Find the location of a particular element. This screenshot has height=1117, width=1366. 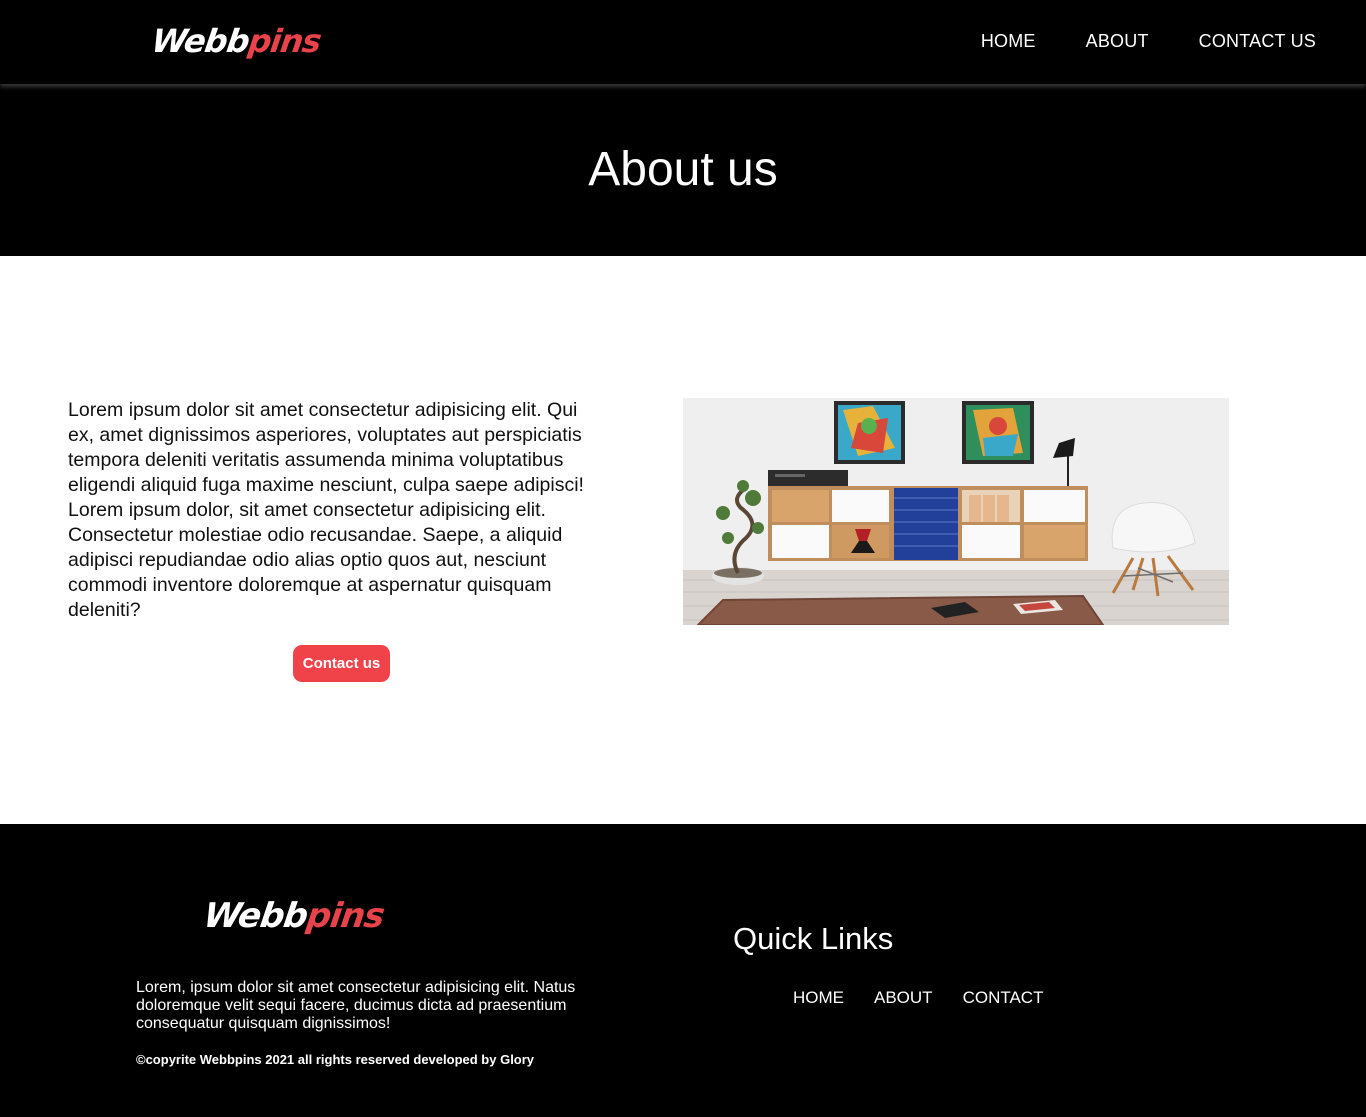

contact-us-button: Contact us is located at coordinates (341, 663).